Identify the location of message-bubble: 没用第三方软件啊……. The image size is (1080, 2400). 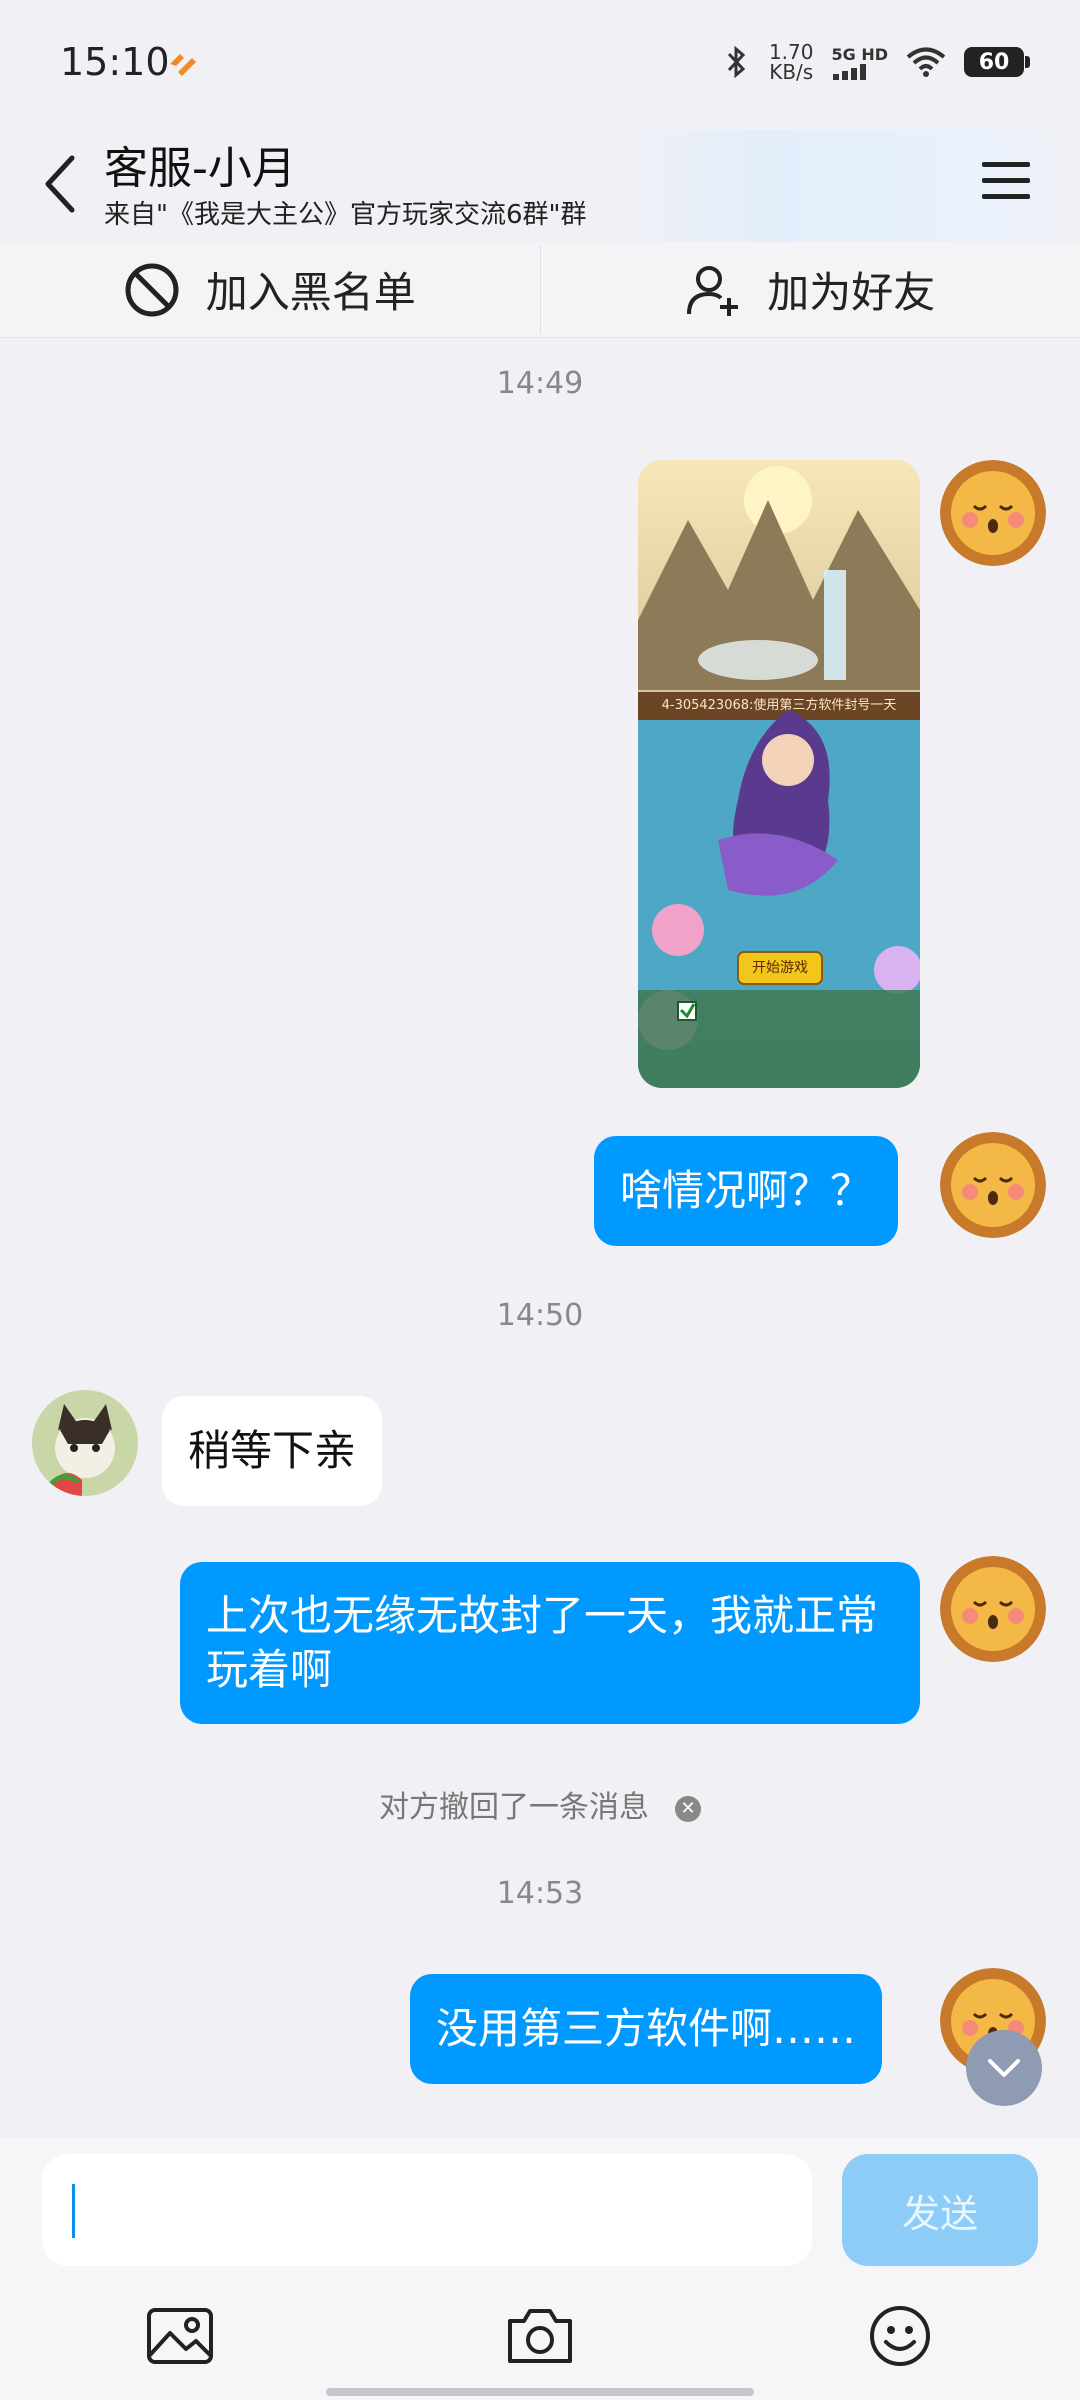
(646, 2029).